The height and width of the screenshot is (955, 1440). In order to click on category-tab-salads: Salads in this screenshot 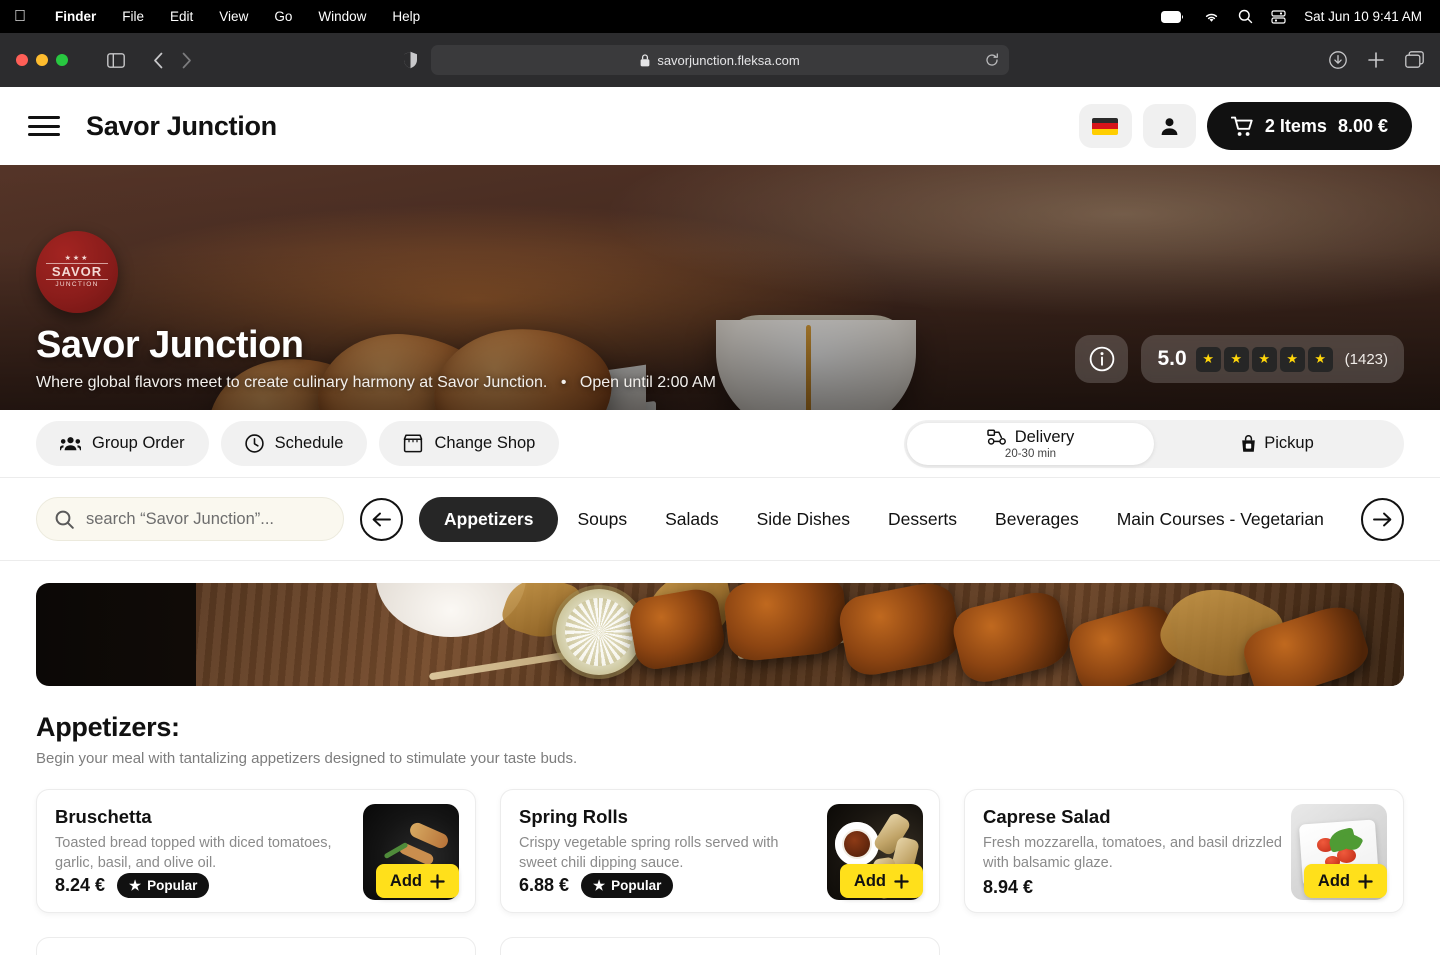, I will do `click(692, 519)`.